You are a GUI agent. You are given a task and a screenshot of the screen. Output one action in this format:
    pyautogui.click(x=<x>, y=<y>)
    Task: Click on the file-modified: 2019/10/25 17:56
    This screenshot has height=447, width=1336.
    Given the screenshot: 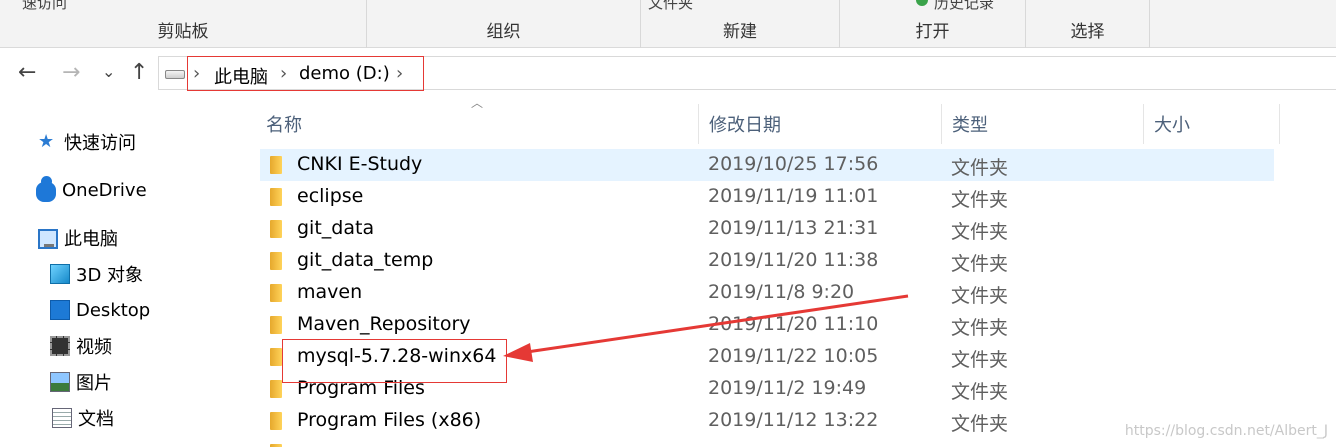 What is the action you would take?
    pyautogui.click(x=793, y=164)
    